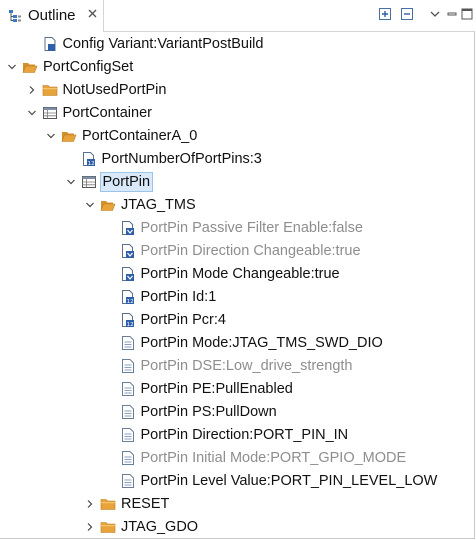  I want to click on tree-item-label: NotUsedPortPin, so click(114, 90).